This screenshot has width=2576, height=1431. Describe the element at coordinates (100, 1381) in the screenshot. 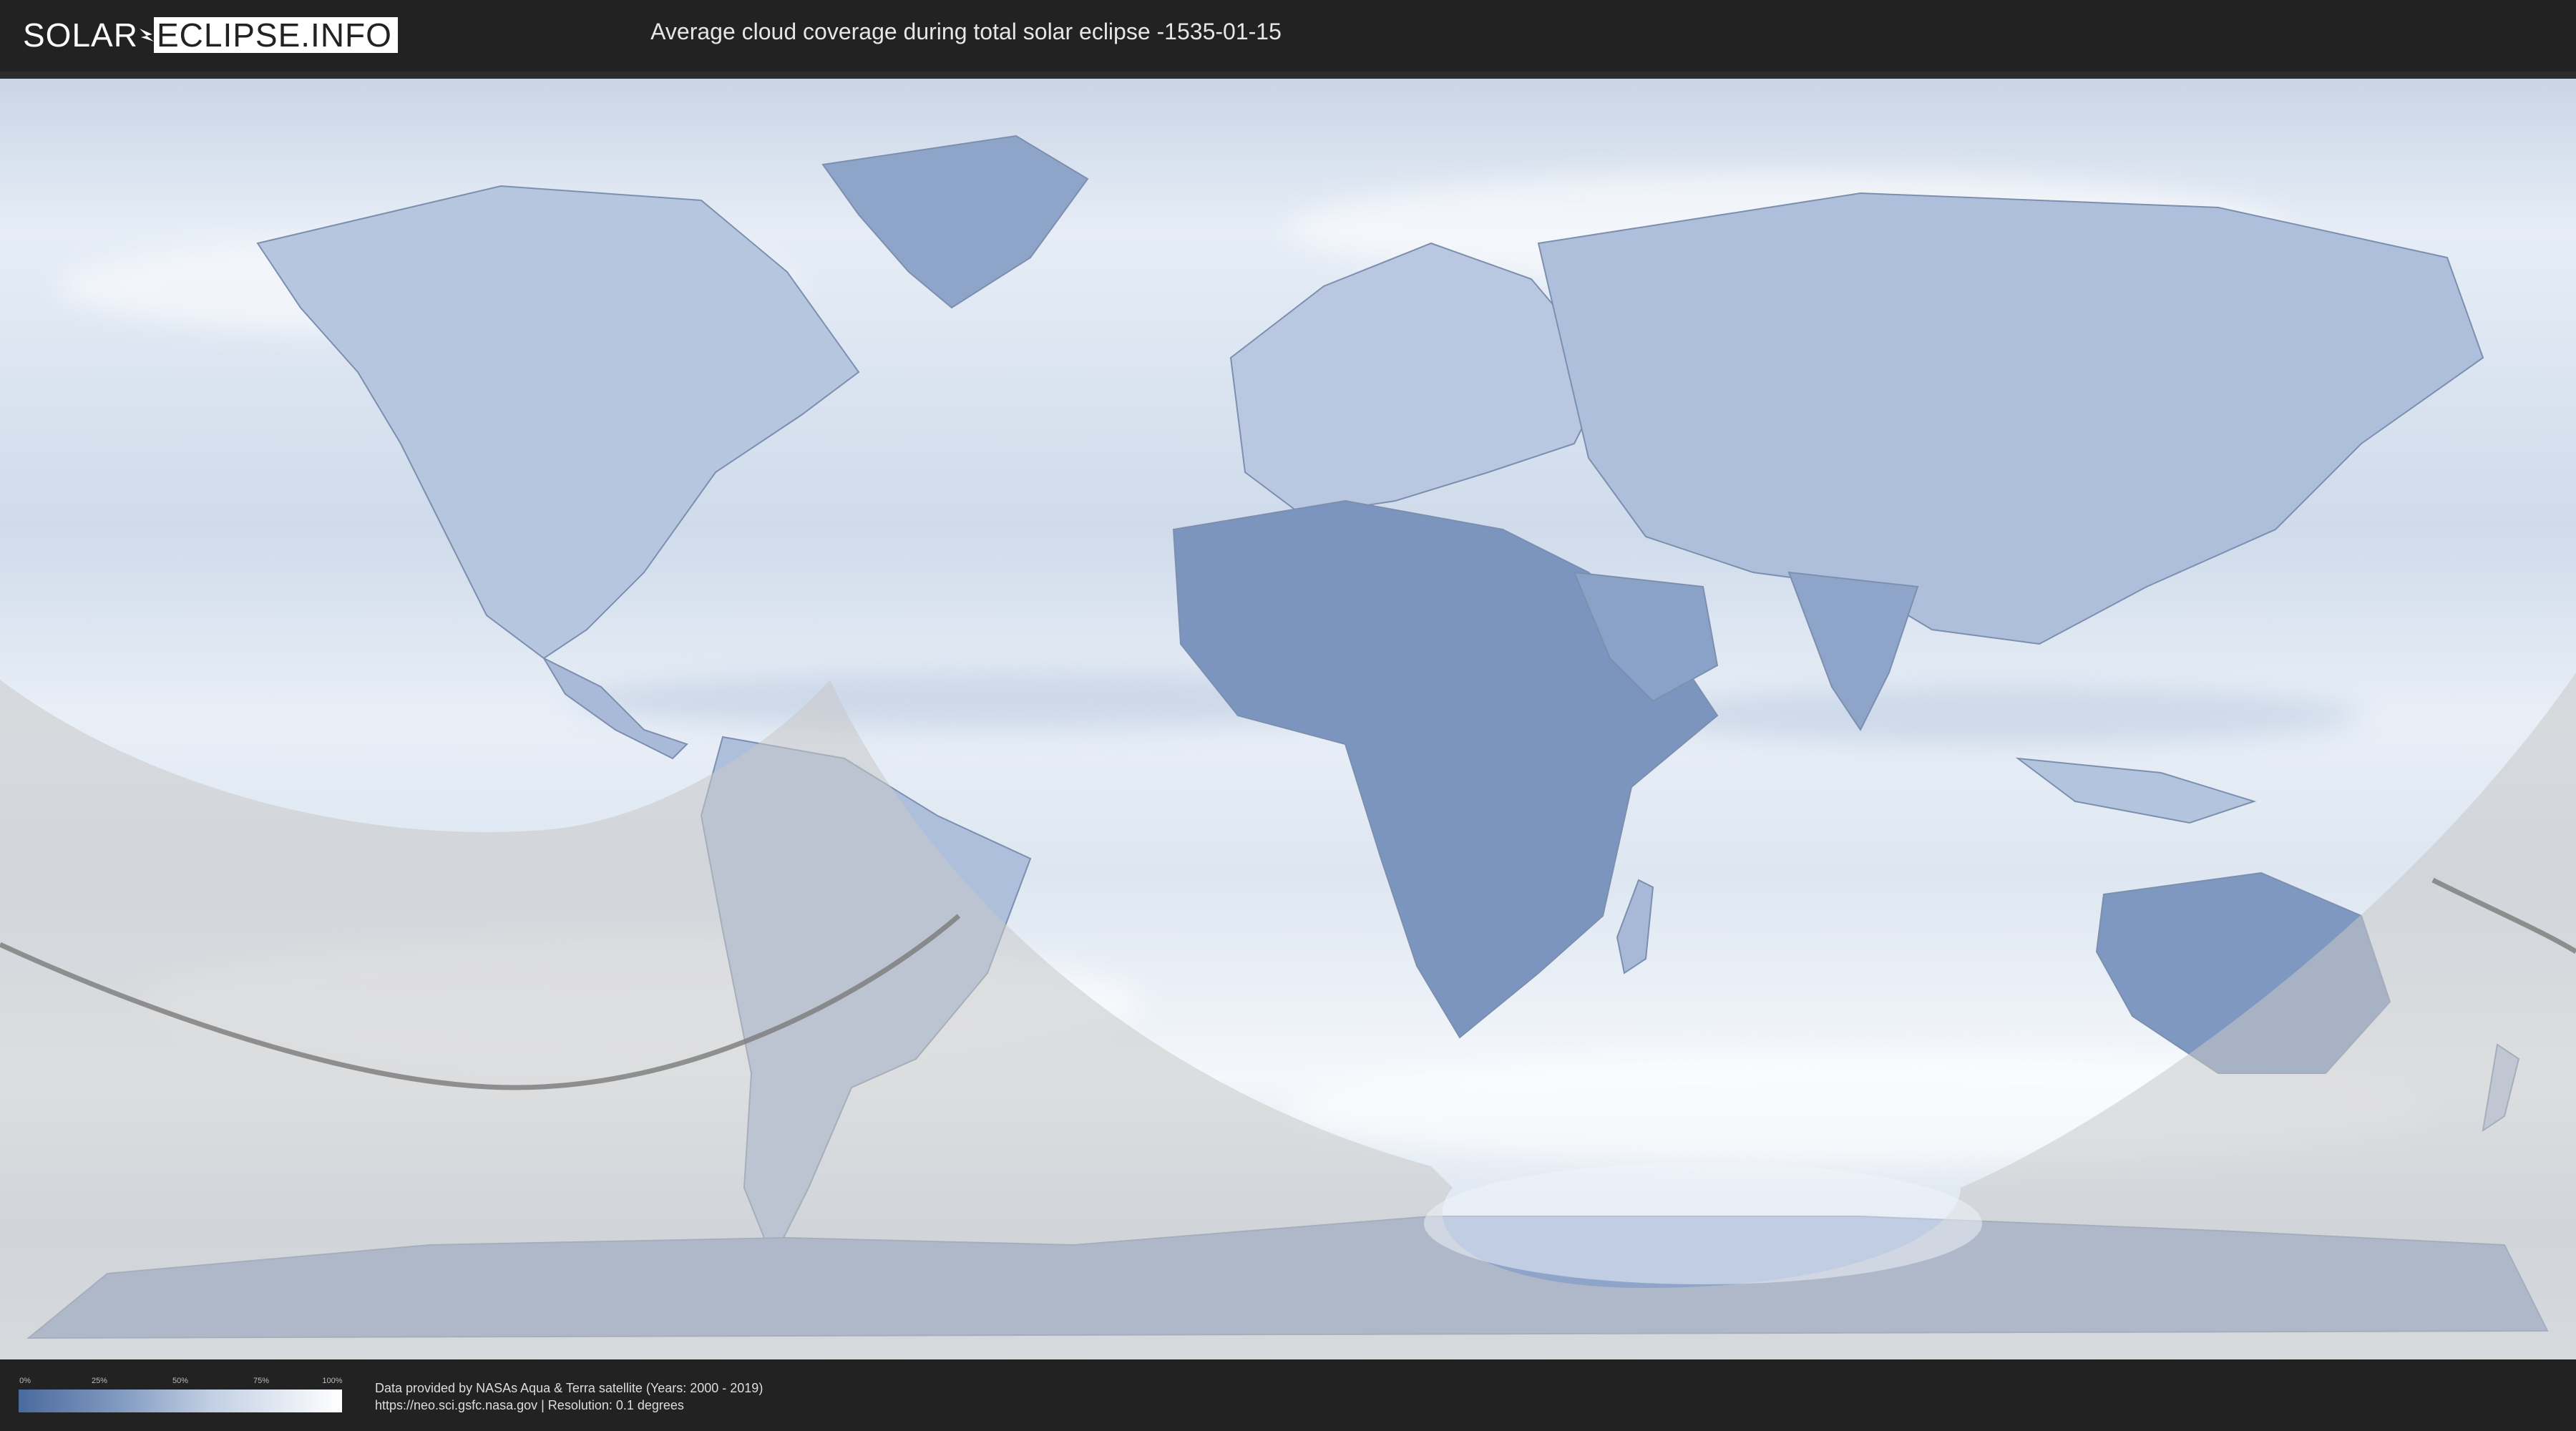

I see `legend-tick-25: 25%` at that location.